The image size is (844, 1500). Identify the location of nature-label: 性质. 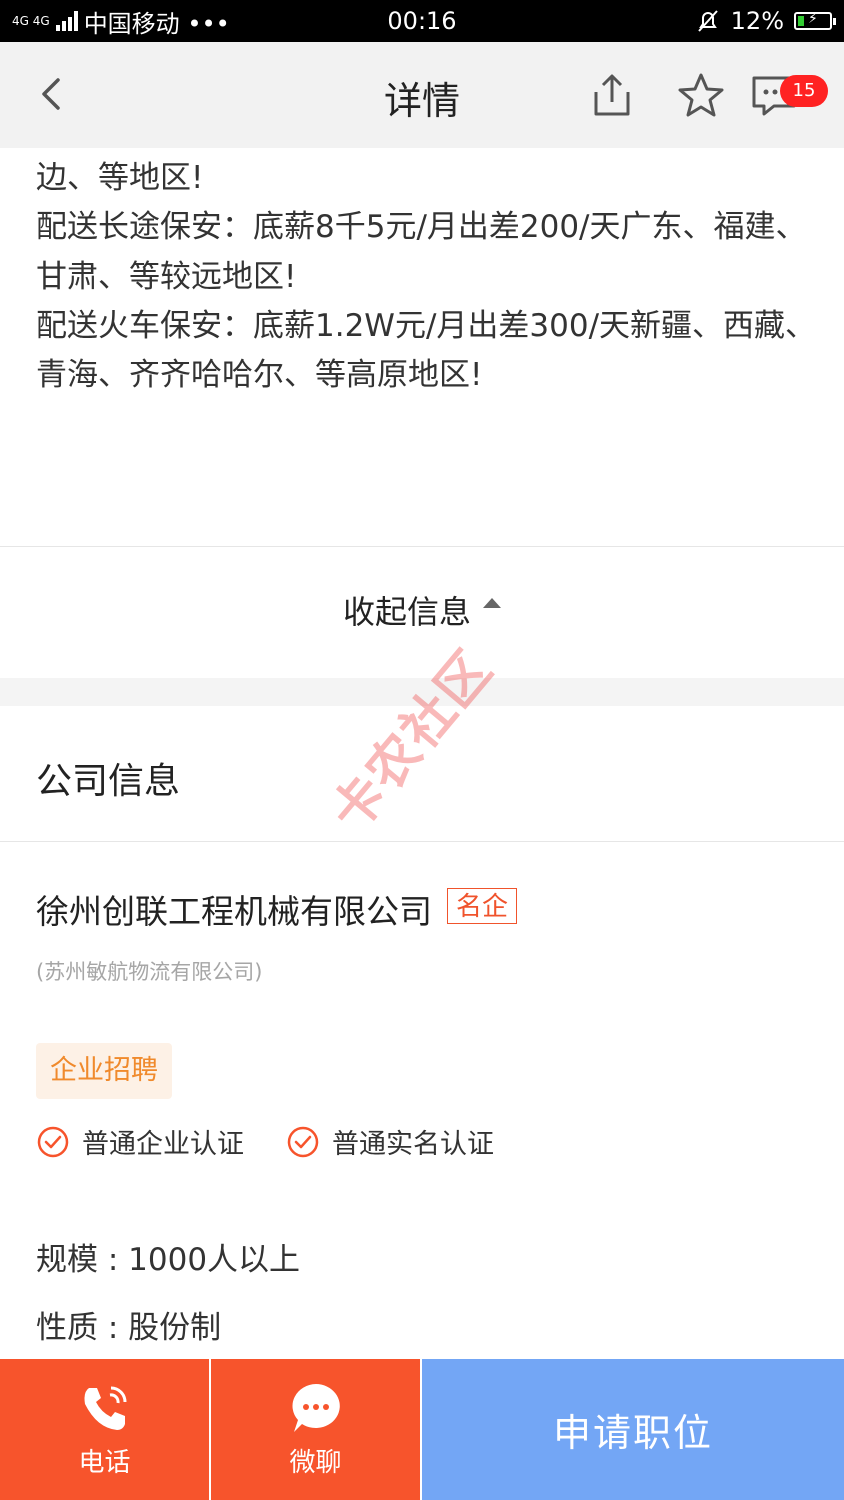
(67, 1328).